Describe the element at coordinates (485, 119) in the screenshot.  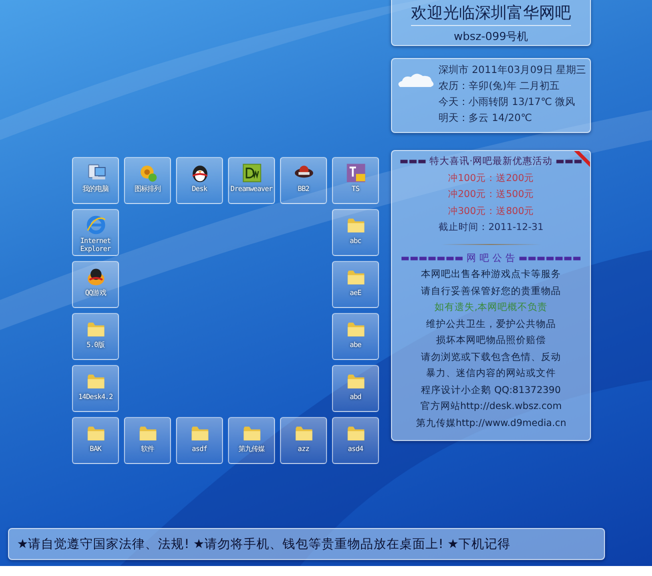
I see `weather-text: 明天：多云 14/20℃` at that location.